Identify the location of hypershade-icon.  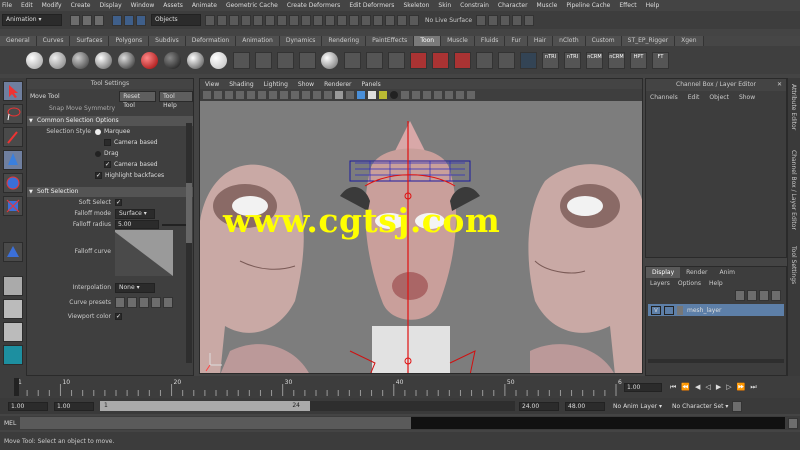
(318, 20).